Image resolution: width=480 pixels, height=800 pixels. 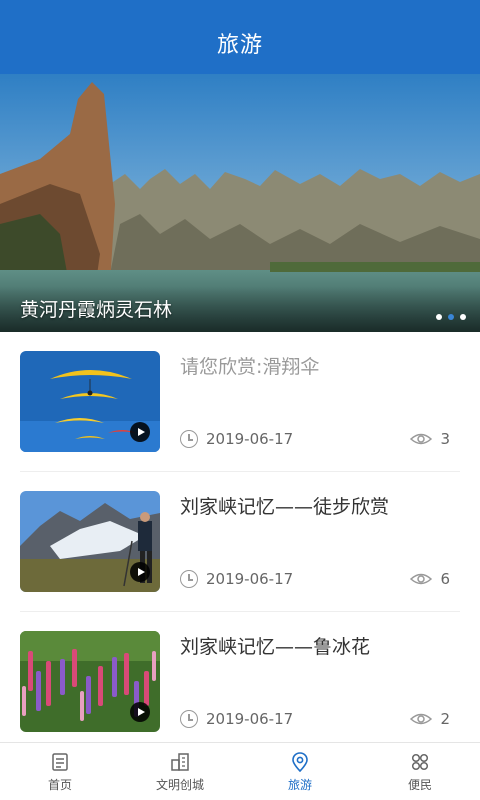 I want to click on views-count: 2, so click(x=445, y=719).